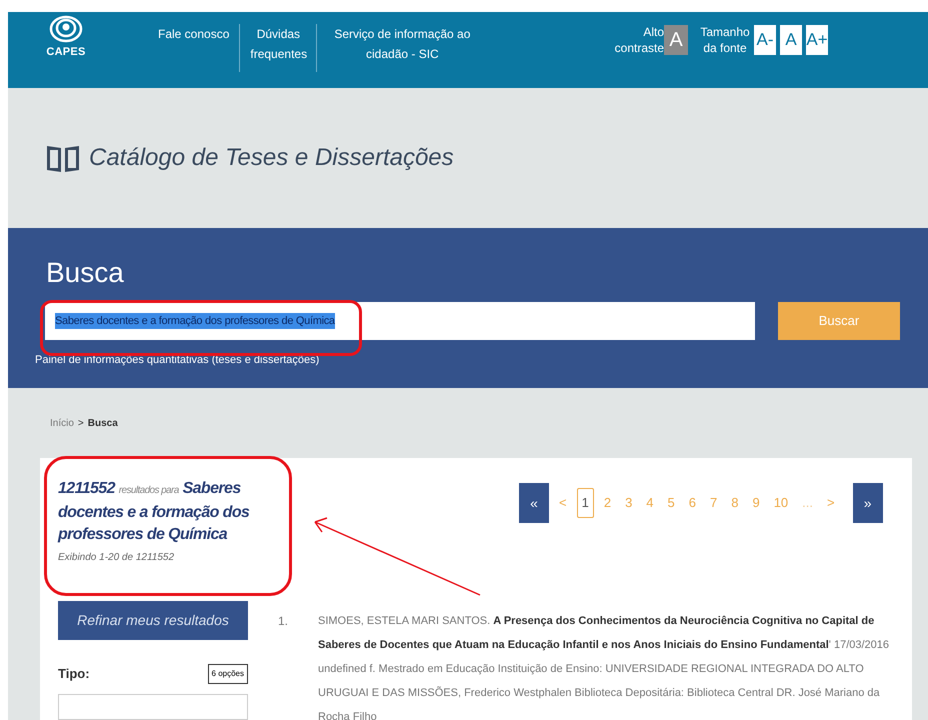 Image resolution: width=928 pixels, height=720 pixels. Describe the element at coordinates (791, 40) in the screenshot. I see `font-size-button: A` at that location.